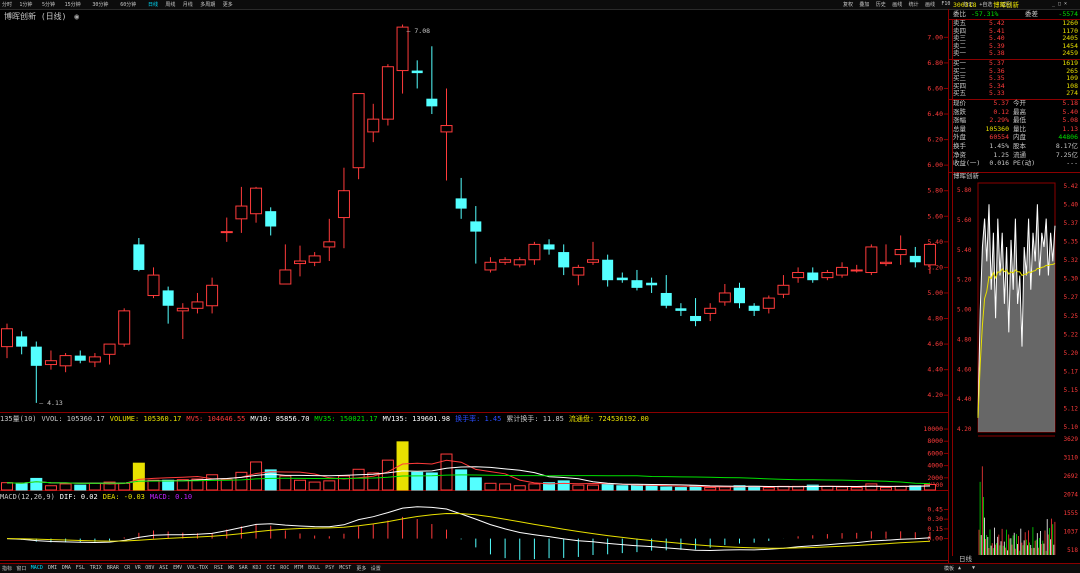 This screenshot has width=1080, height=573. What do you see at coordinates (959, 154) in the screenshot?
I see `stat-label: 净资` at bounding box center [959, 154].